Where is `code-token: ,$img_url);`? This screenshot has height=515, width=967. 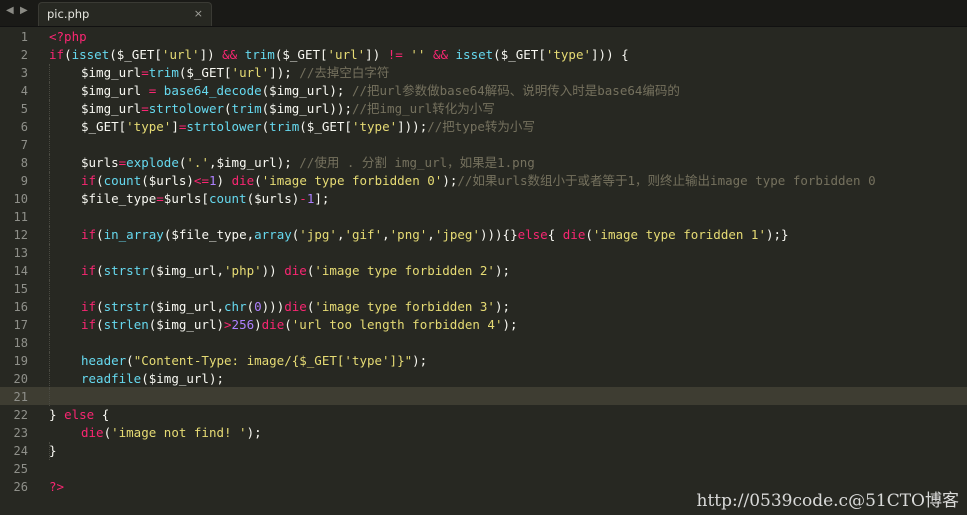 code-token: ,$img_url); is located at coordinates (254, 162).